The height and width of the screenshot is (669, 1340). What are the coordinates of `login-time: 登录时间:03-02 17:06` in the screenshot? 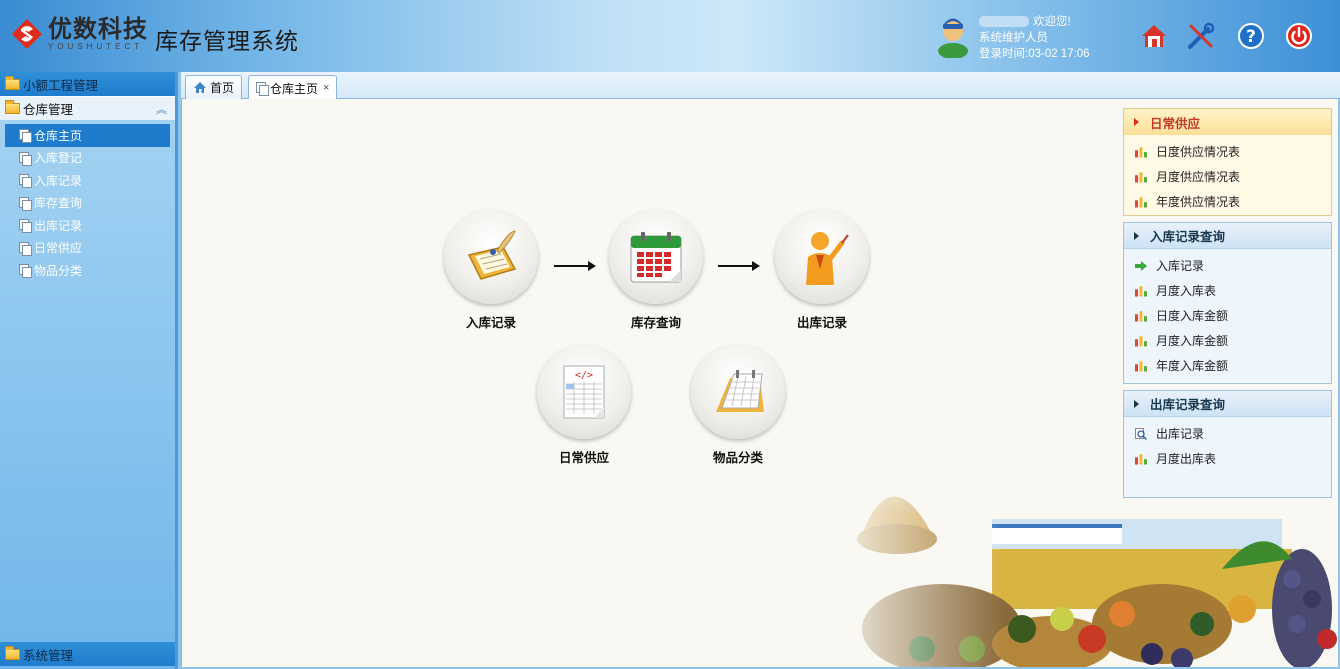 It's located at (1034, 54).